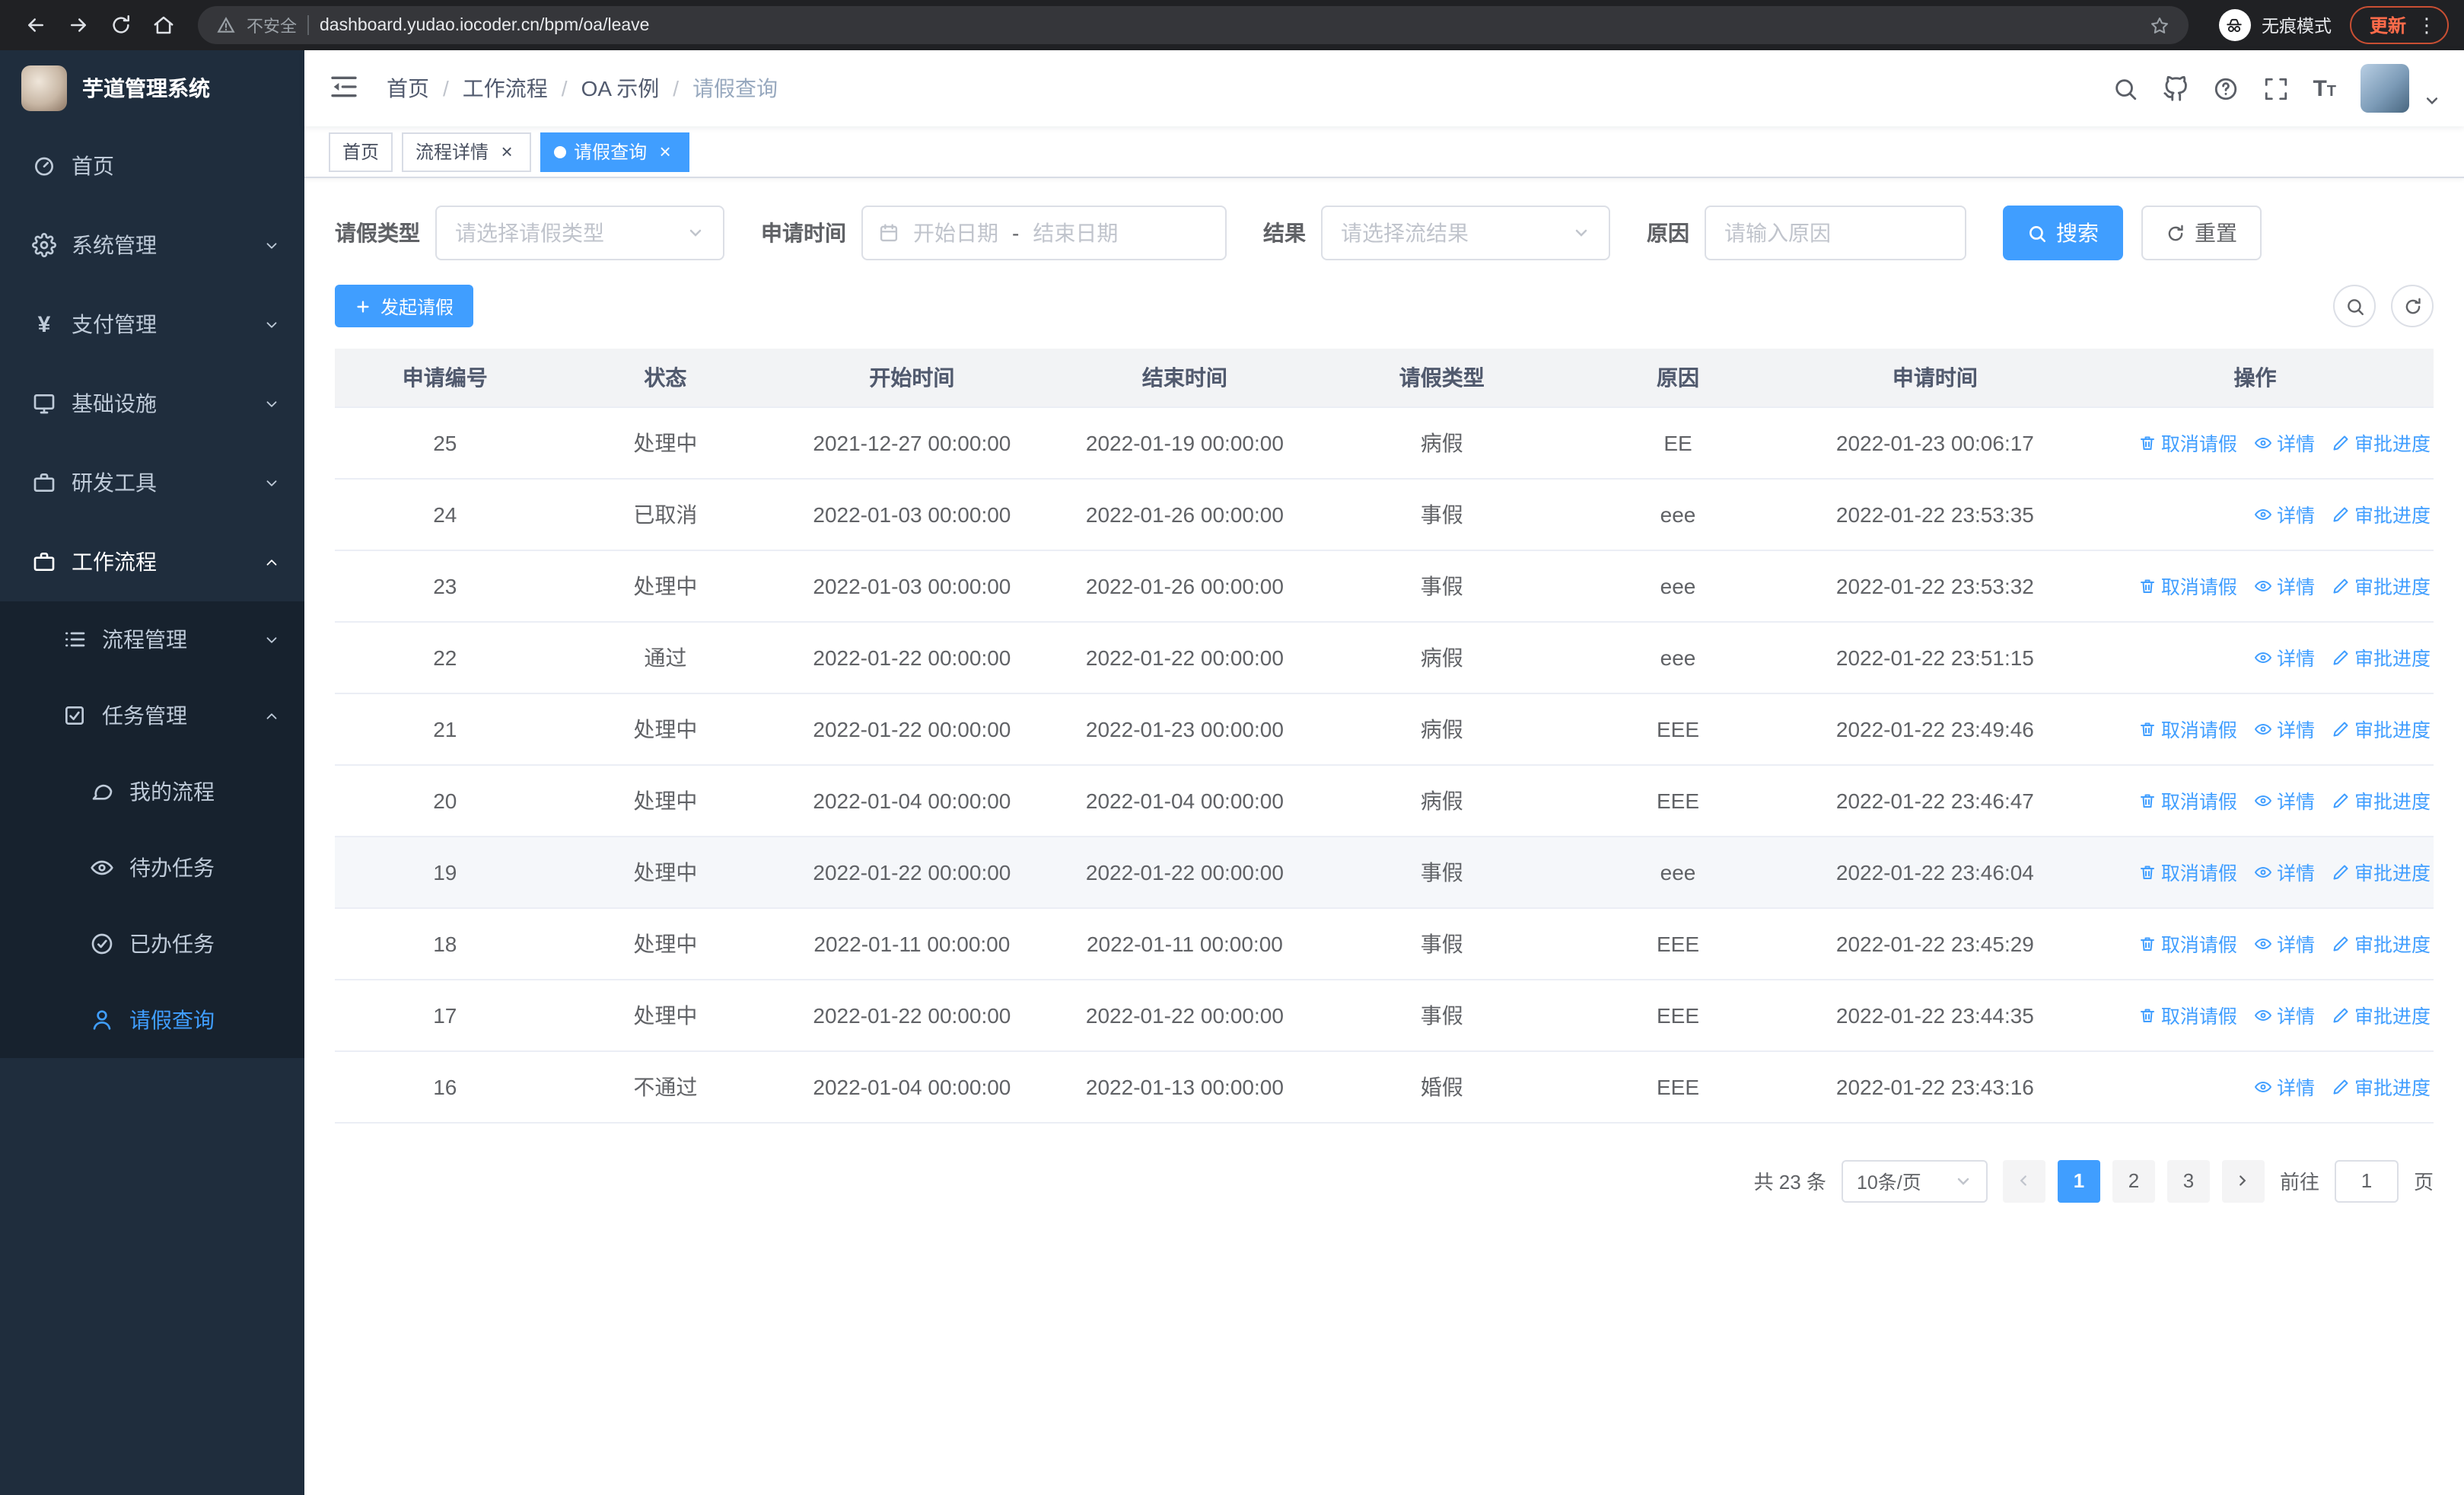 This screenshot has width=2464, height=1495. I want to click on back-button, so click(35, 25).